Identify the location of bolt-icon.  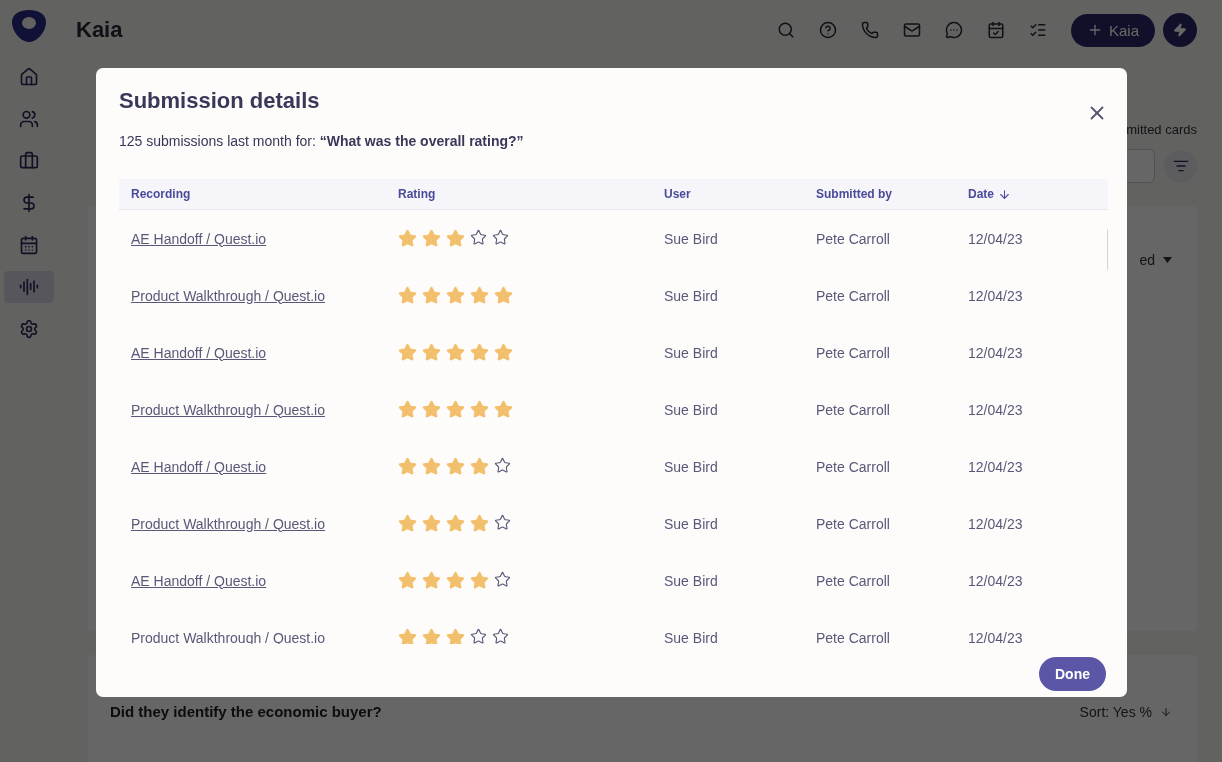
(1180, 30).